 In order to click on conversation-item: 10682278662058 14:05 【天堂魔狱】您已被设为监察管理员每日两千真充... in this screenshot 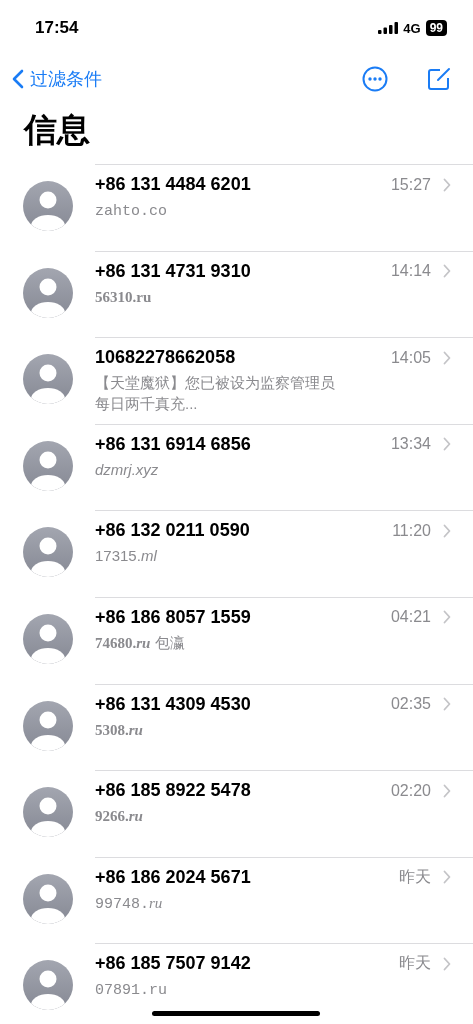, I will do `click(284, 380)`.